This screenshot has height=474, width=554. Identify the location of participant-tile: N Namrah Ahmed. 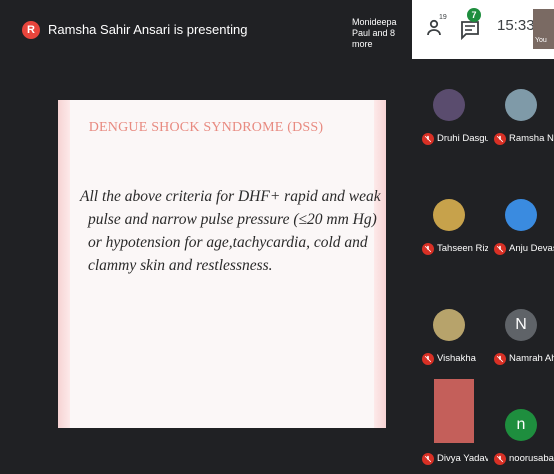
(521, 334).